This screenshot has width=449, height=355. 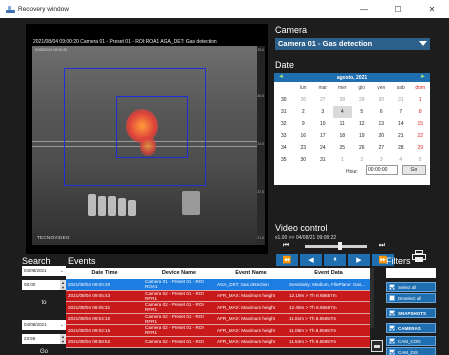 I want to click on calendar-day: 16, so click(x=304, y=136).